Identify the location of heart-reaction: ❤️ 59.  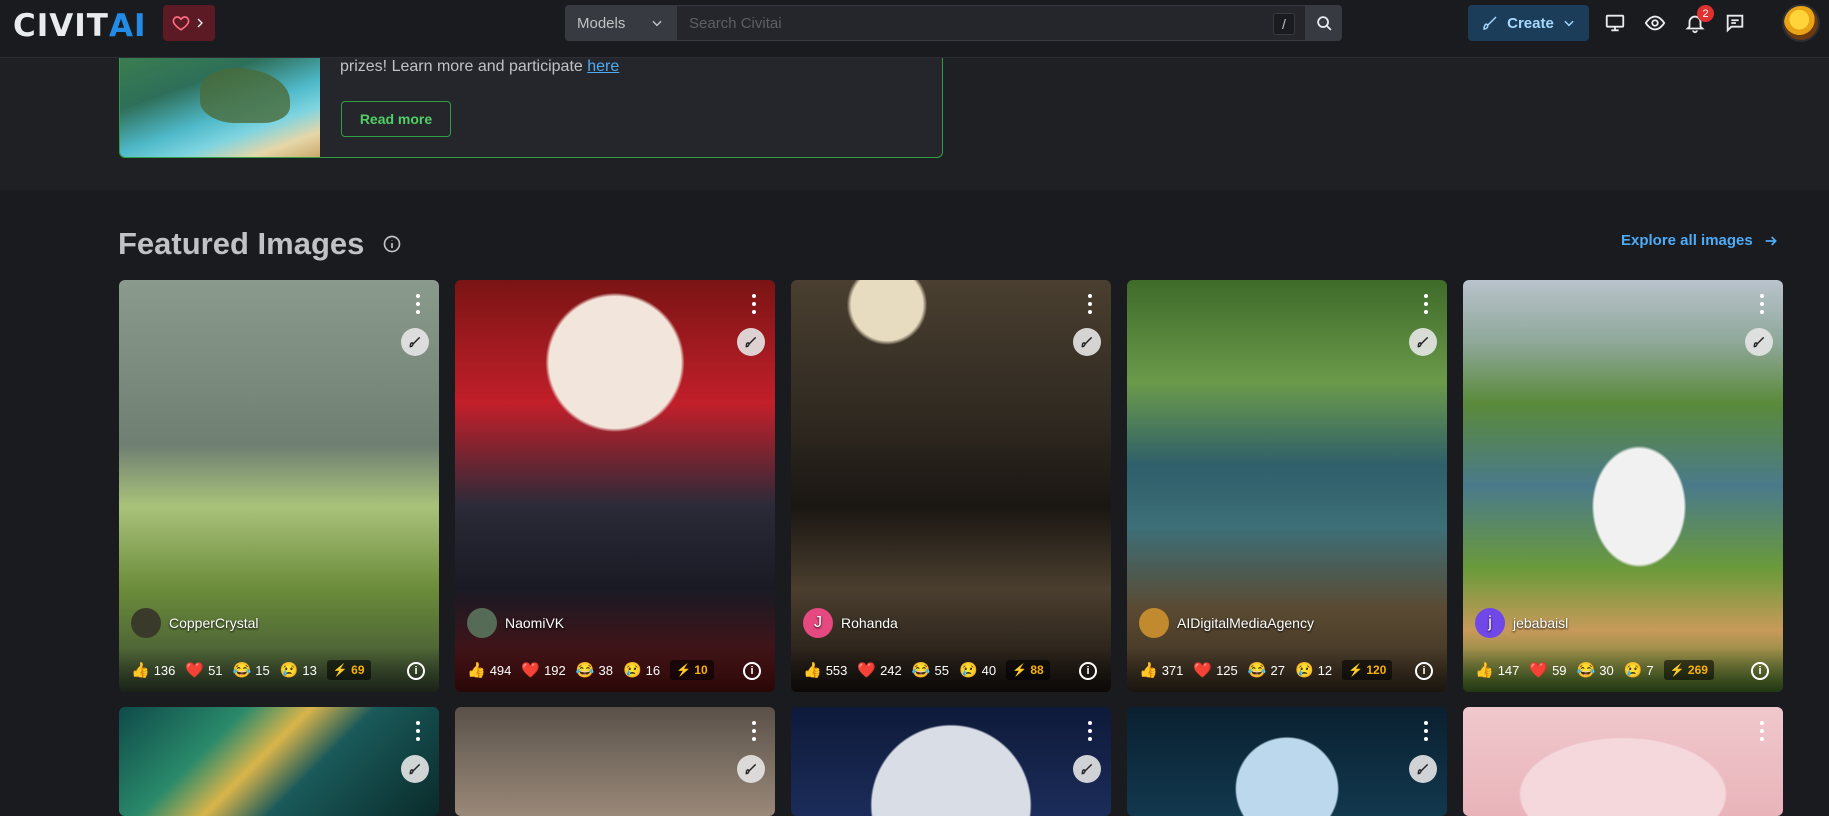
(1547, 670).